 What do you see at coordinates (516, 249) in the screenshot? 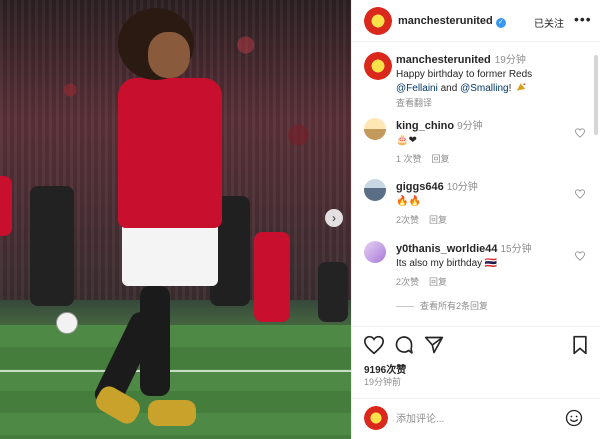
I see `comment-time: 15分钟` at bounding box center [516, 249].